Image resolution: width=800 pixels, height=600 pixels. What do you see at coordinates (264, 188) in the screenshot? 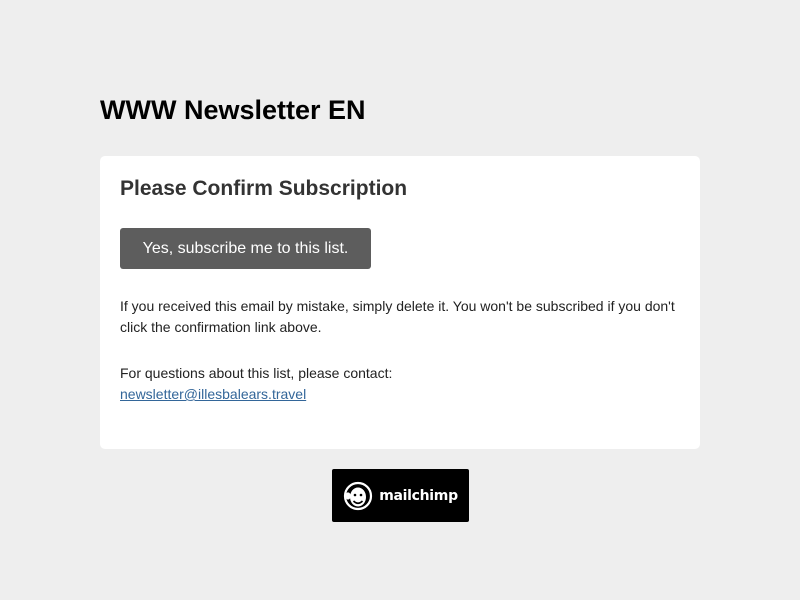
I see `confirm-heading: Please Confirm Subscription` at bounding box center [264, 188].